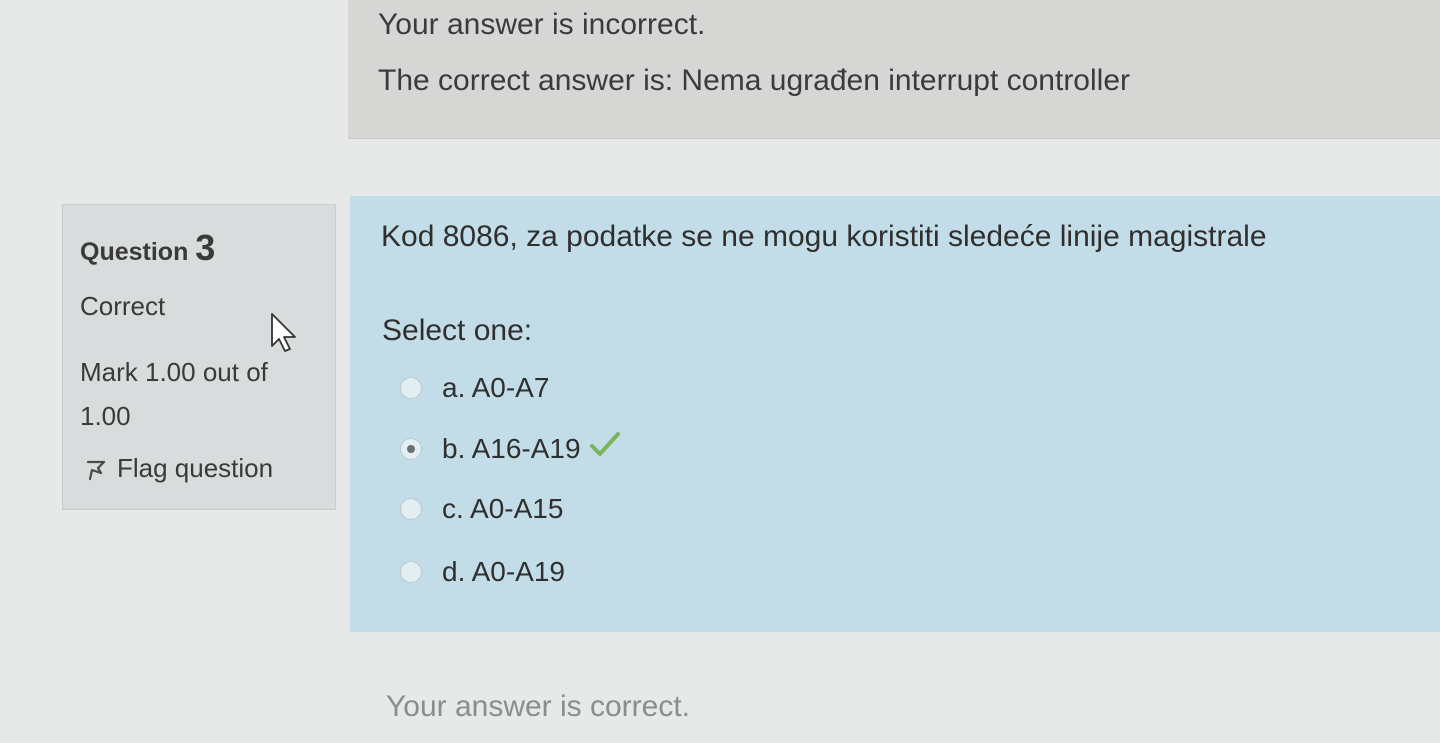  I want to click on flag-icon, so click(96, 469).